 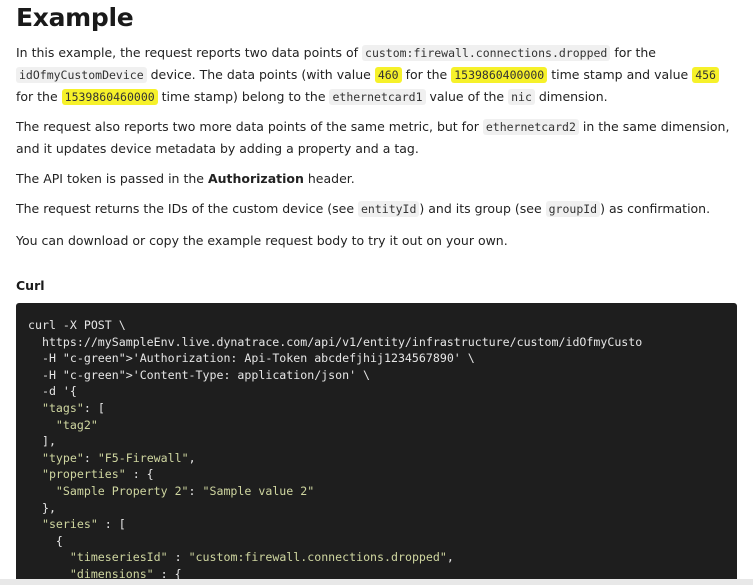 What do you see at coordinates (185, 490) in the screenshot?
I see `code-line: "Sample Property 2": "Sample value 2"` at bounding box center [185, 490].